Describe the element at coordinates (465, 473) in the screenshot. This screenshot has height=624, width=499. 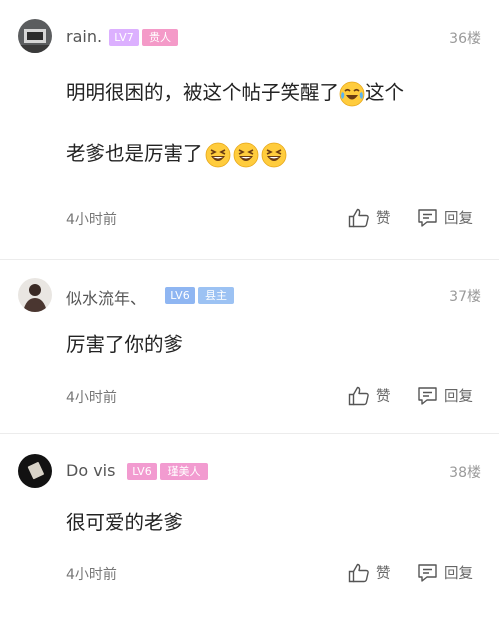
I see `floor-number: 38楼` at that location.